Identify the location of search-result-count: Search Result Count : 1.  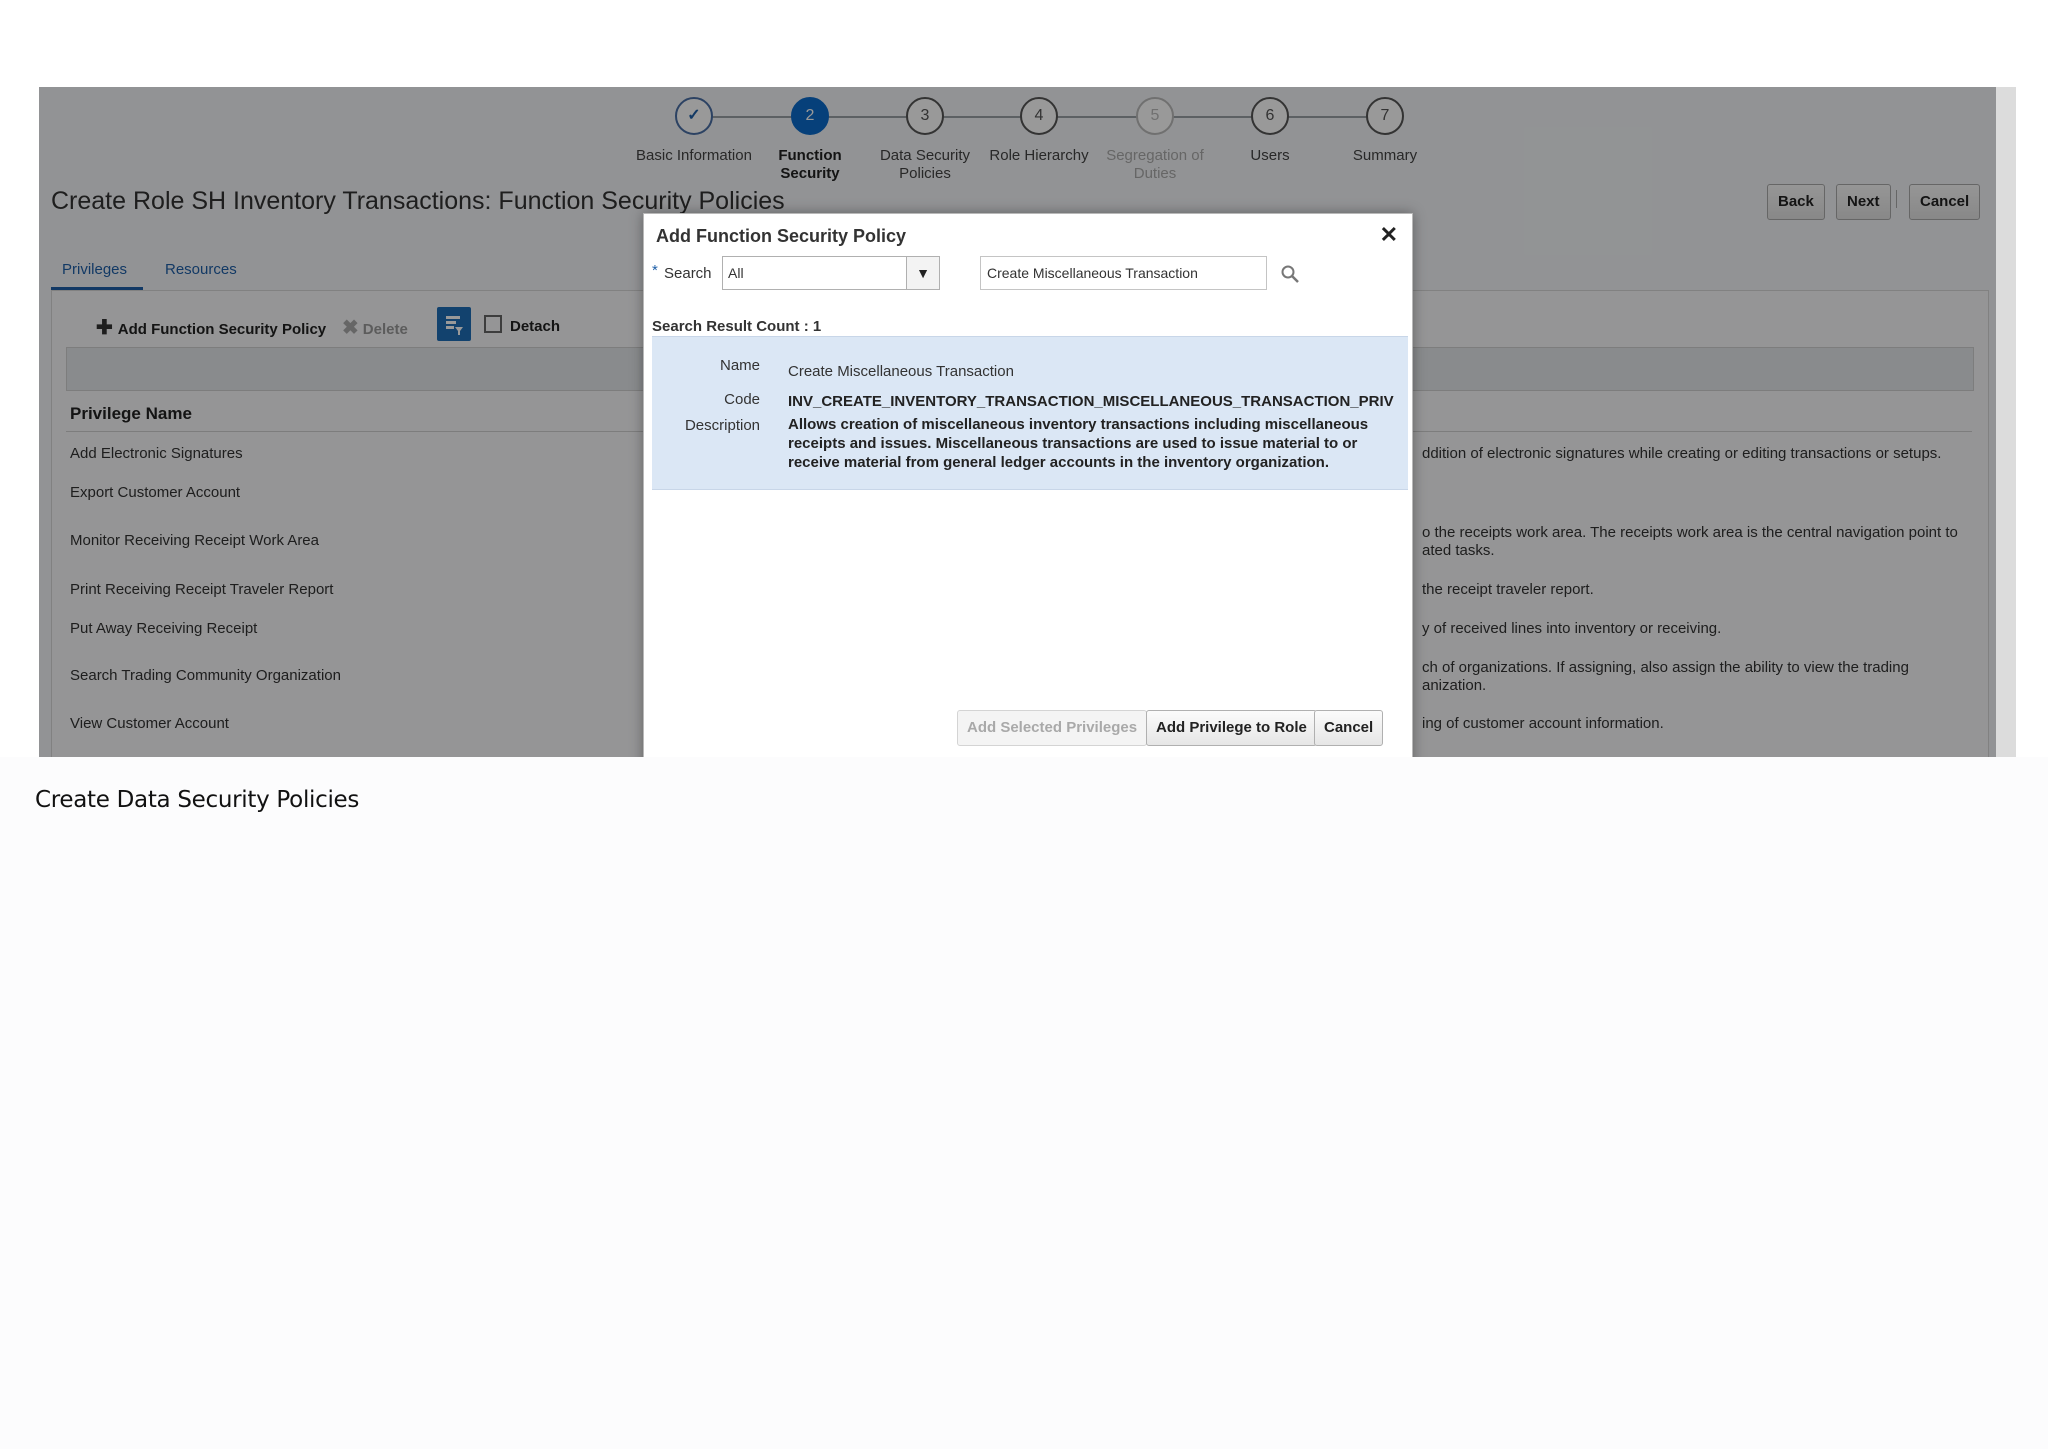
(737, 326).